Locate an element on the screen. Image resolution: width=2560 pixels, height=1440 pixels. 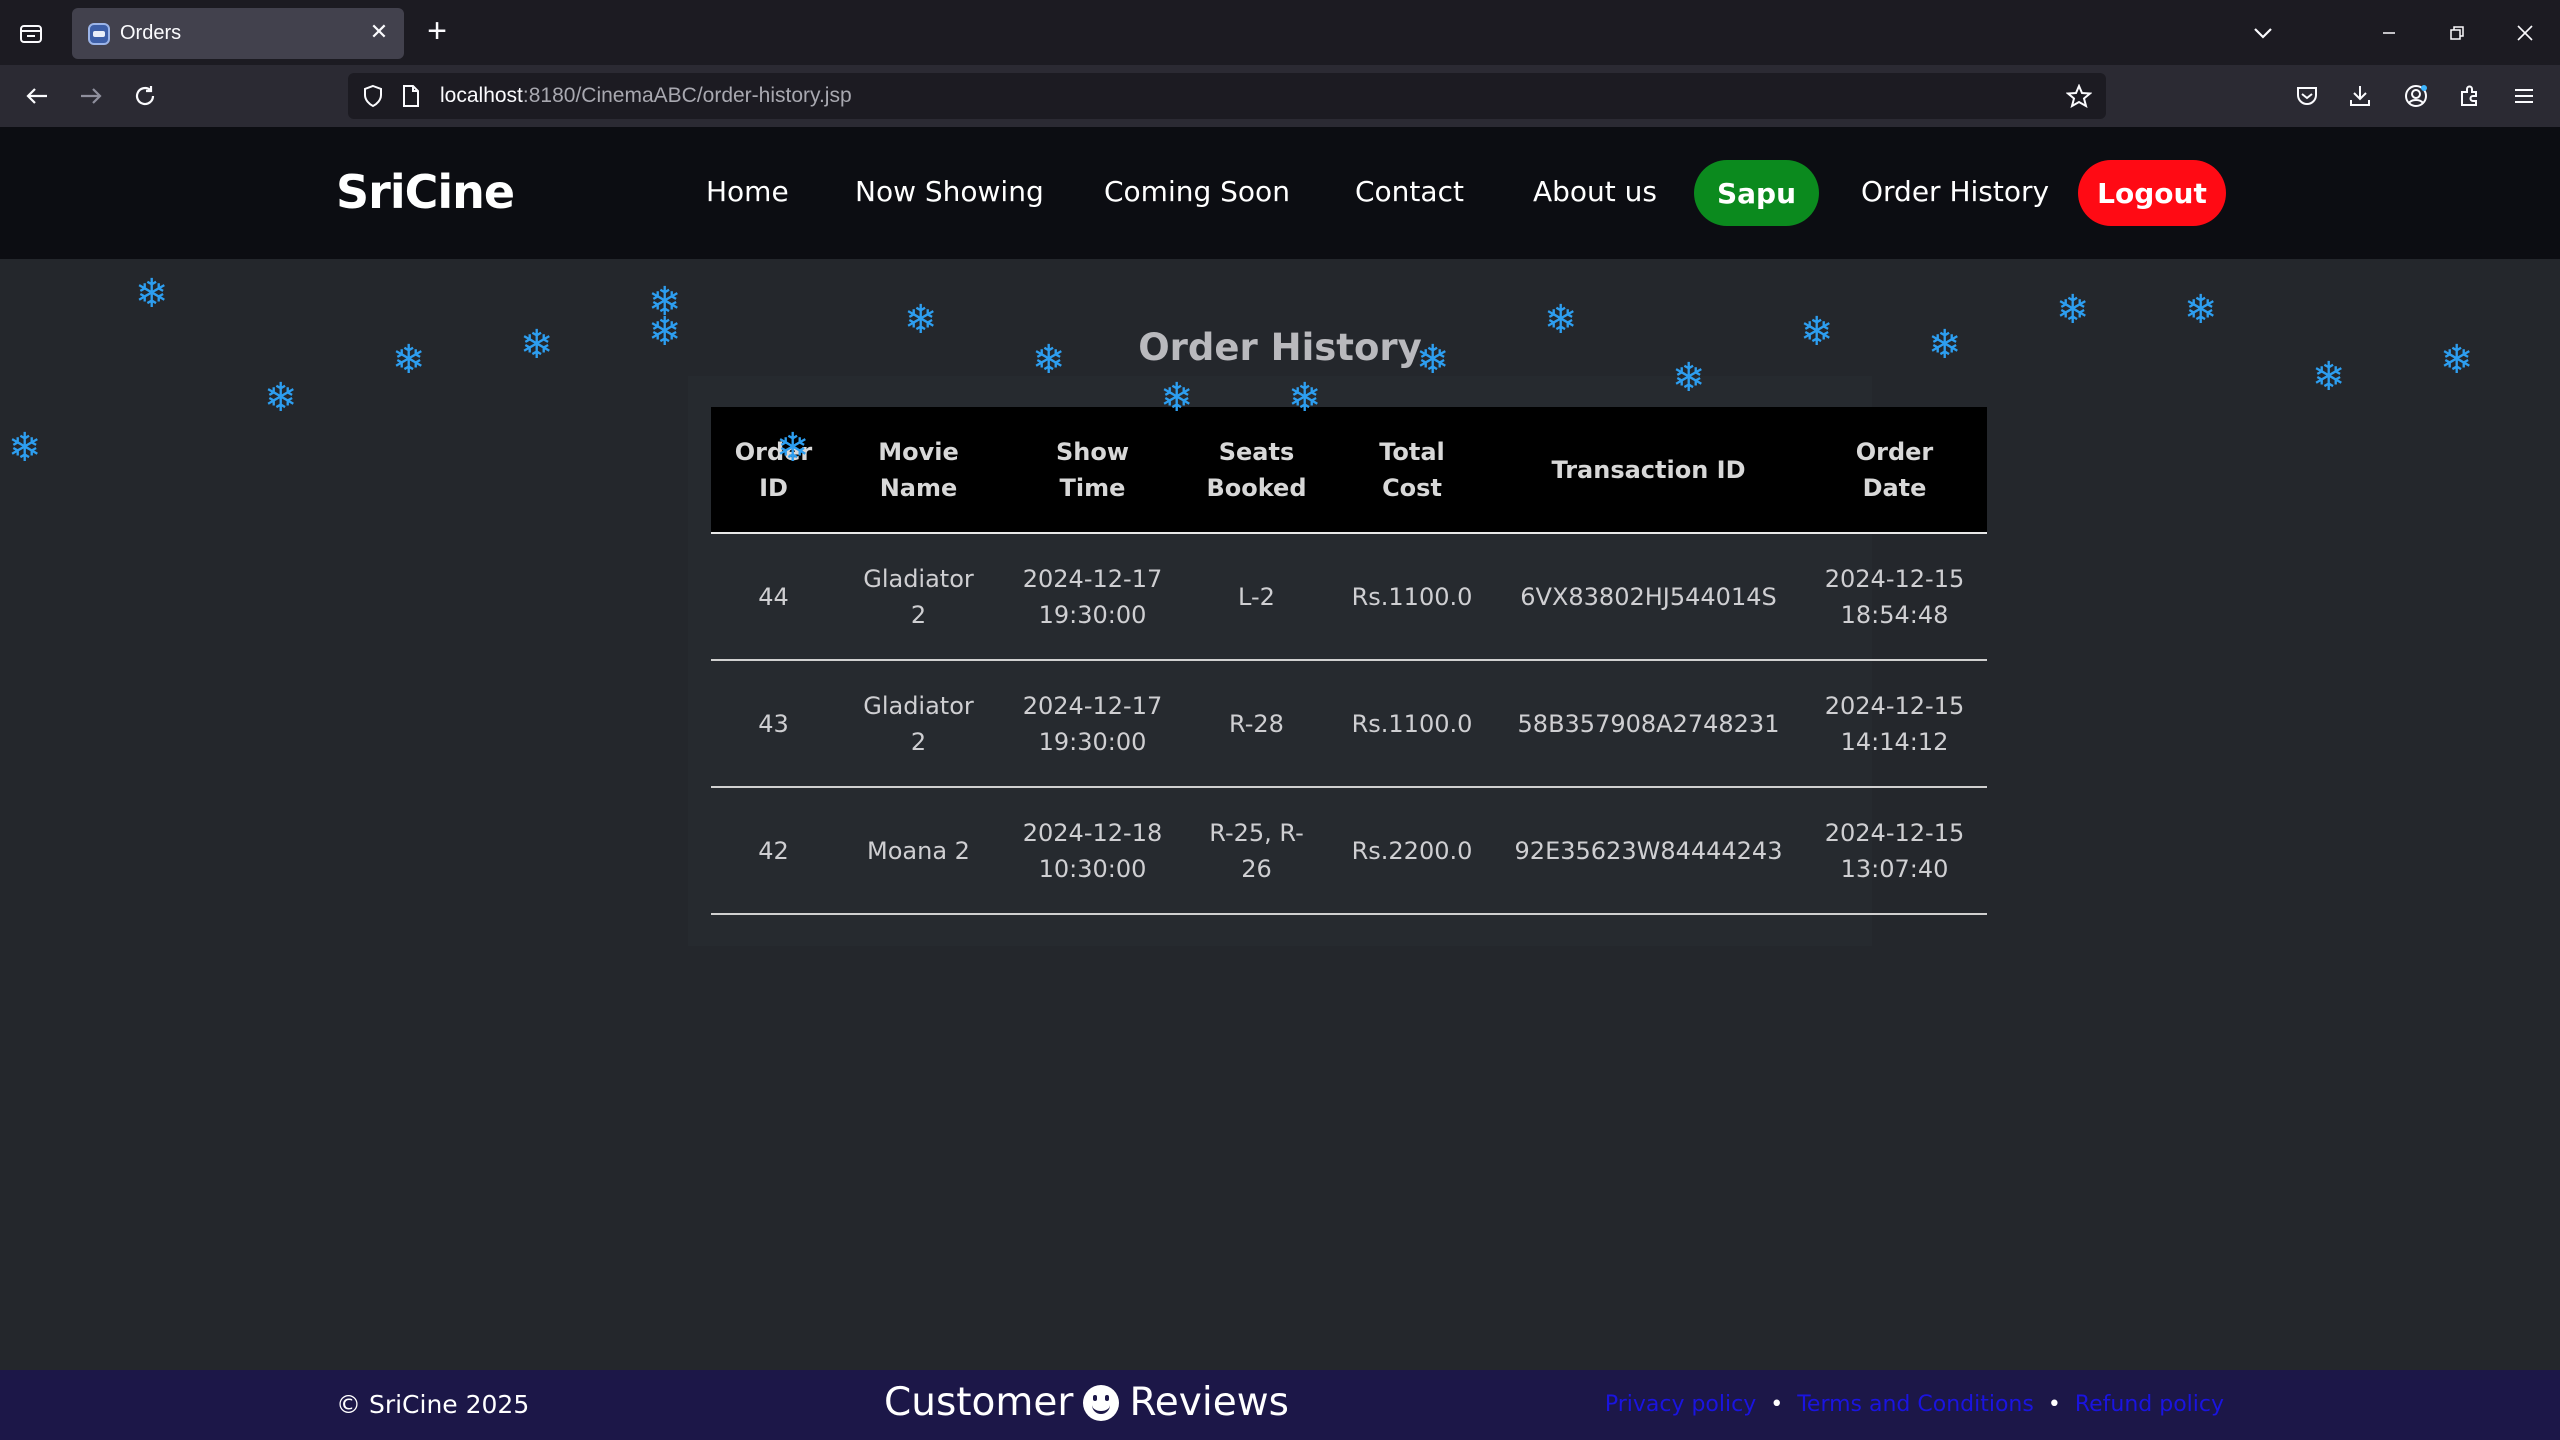
header-transaction-id: Transaction ID is located at coordinates (1648, 470).